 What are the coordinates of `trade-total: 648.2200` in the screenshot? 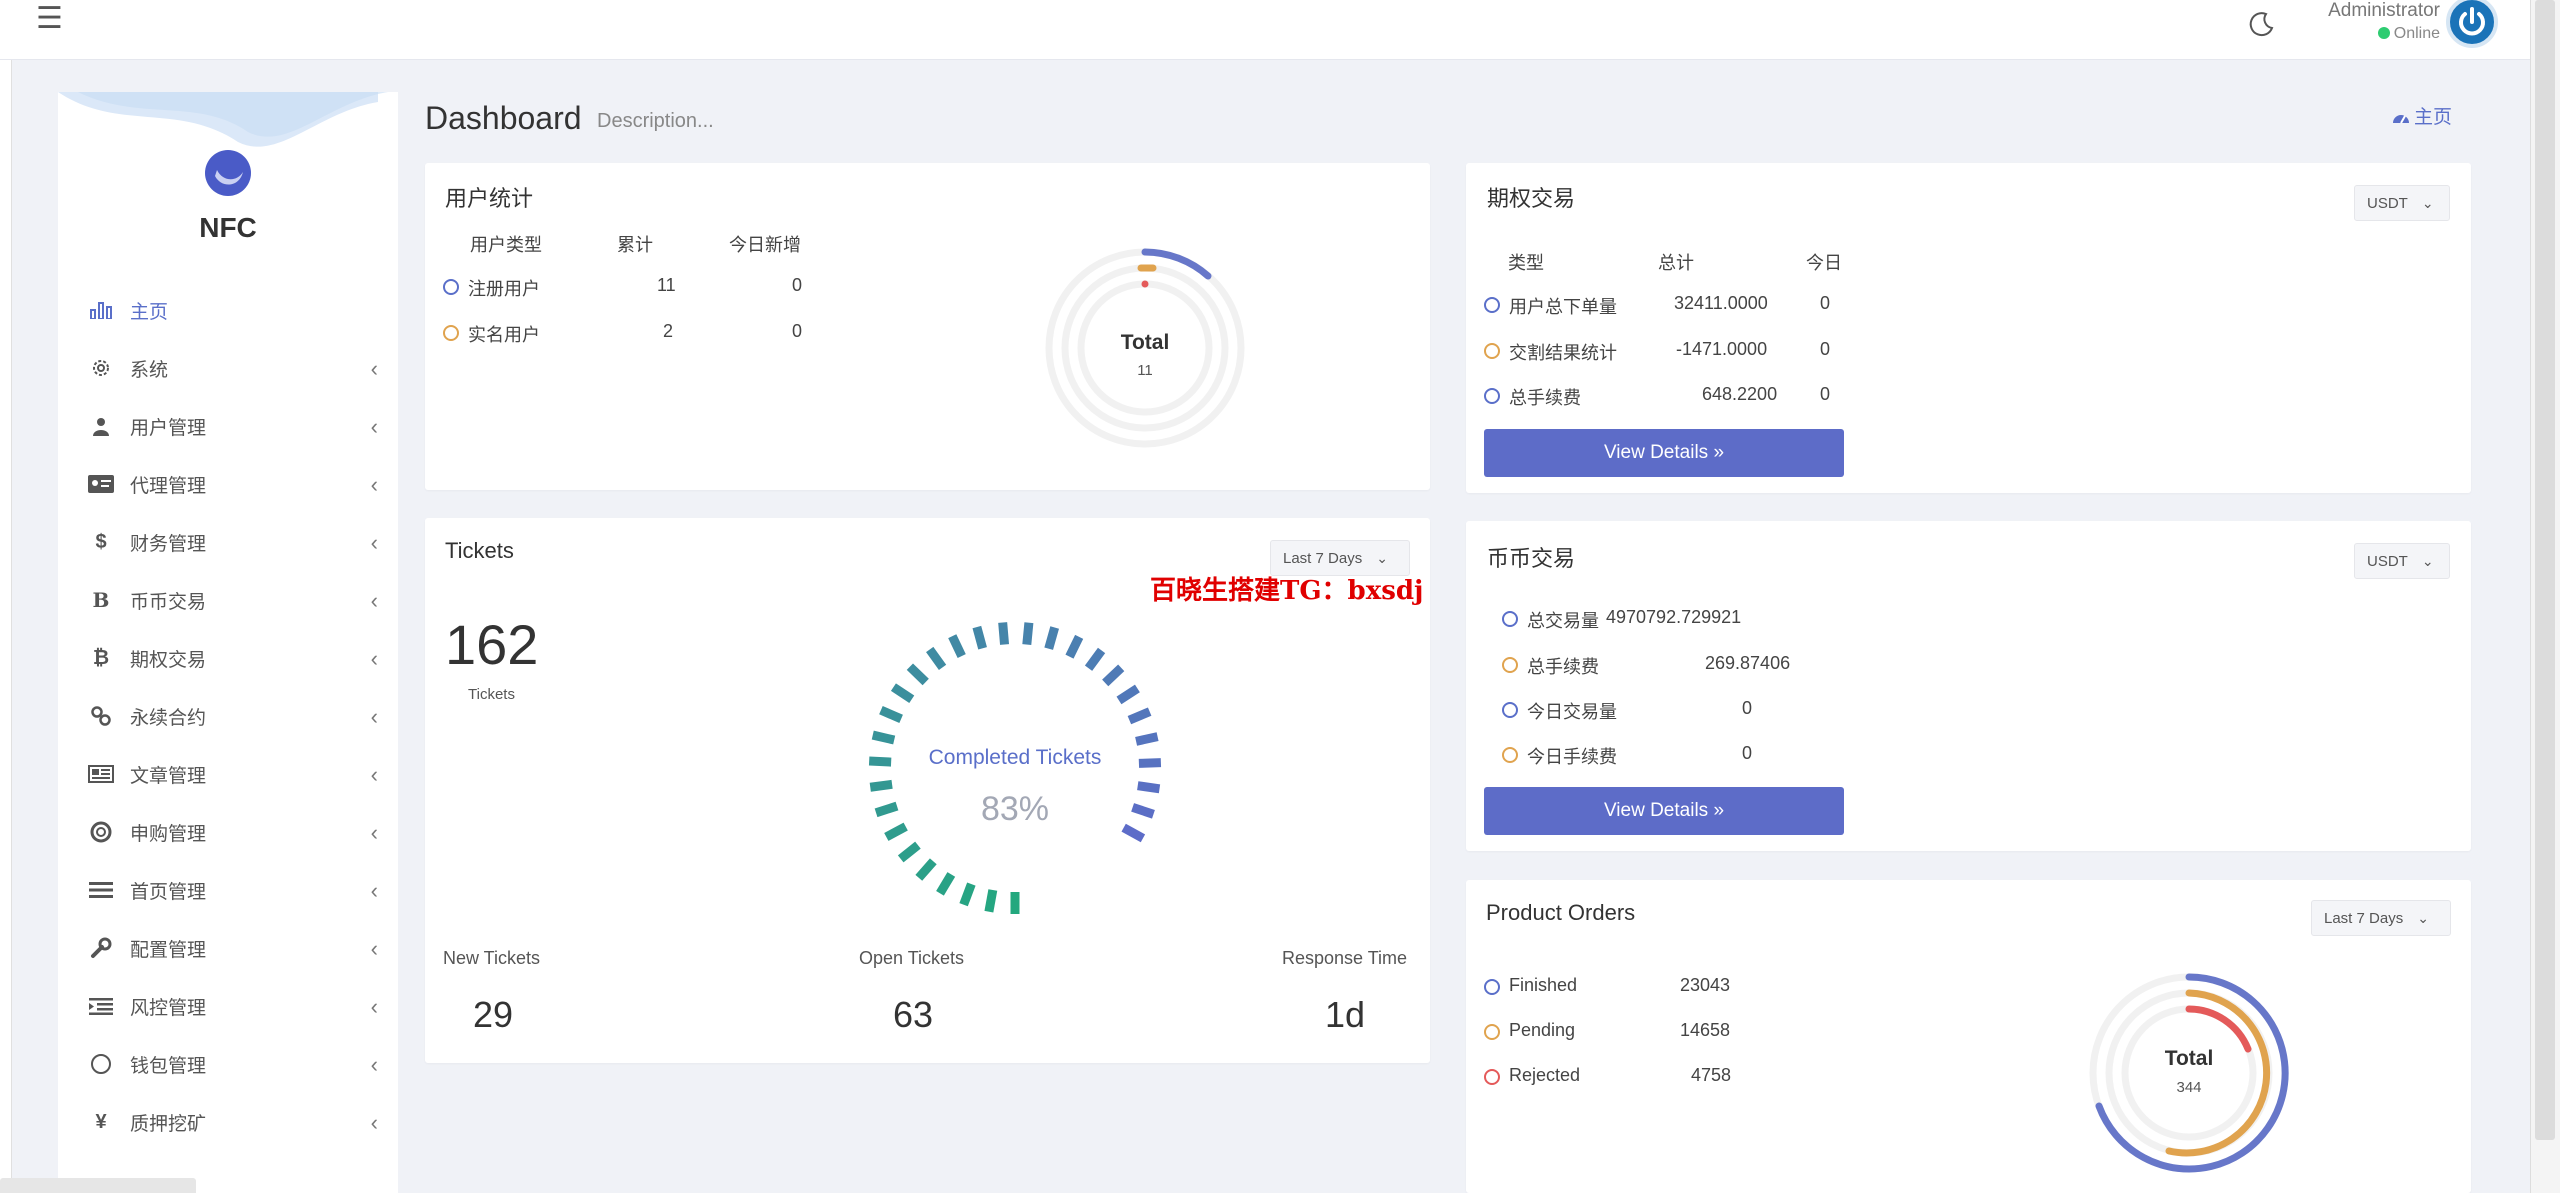 It's located at (1740, 394).